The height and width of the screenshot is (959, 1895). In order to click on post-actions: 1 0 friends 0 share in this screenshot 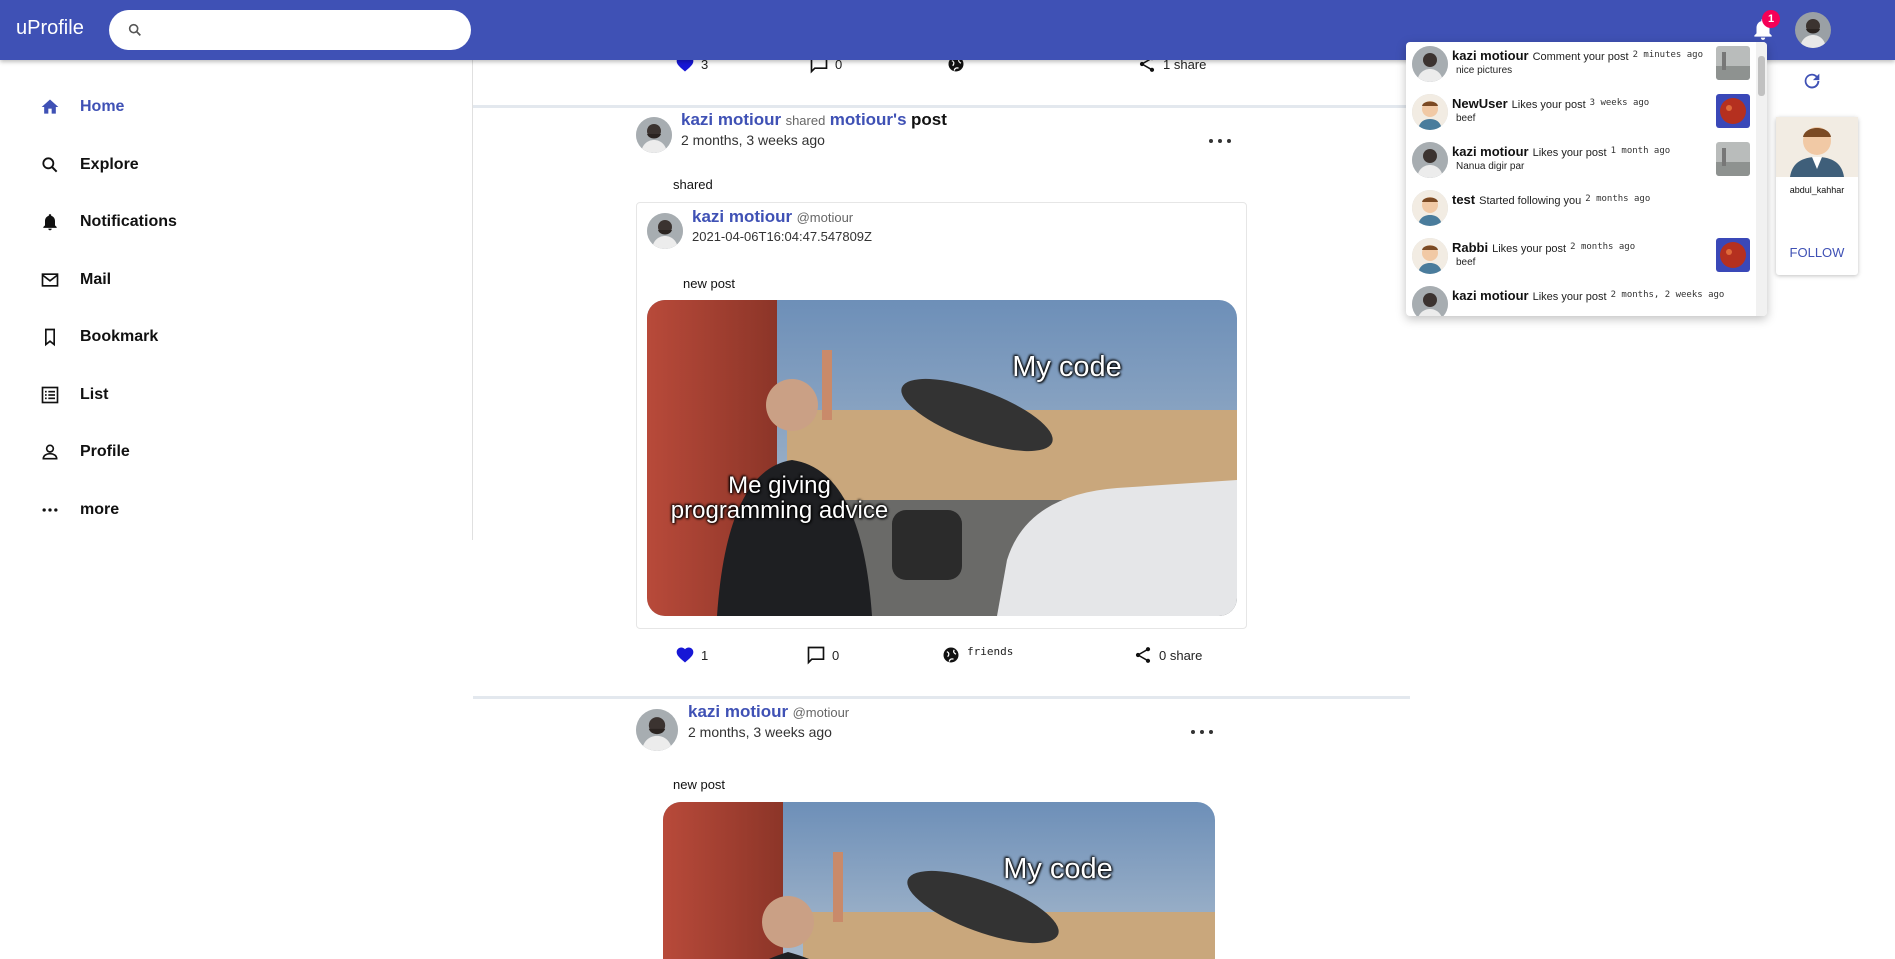, I will do `click(941, 657)`.